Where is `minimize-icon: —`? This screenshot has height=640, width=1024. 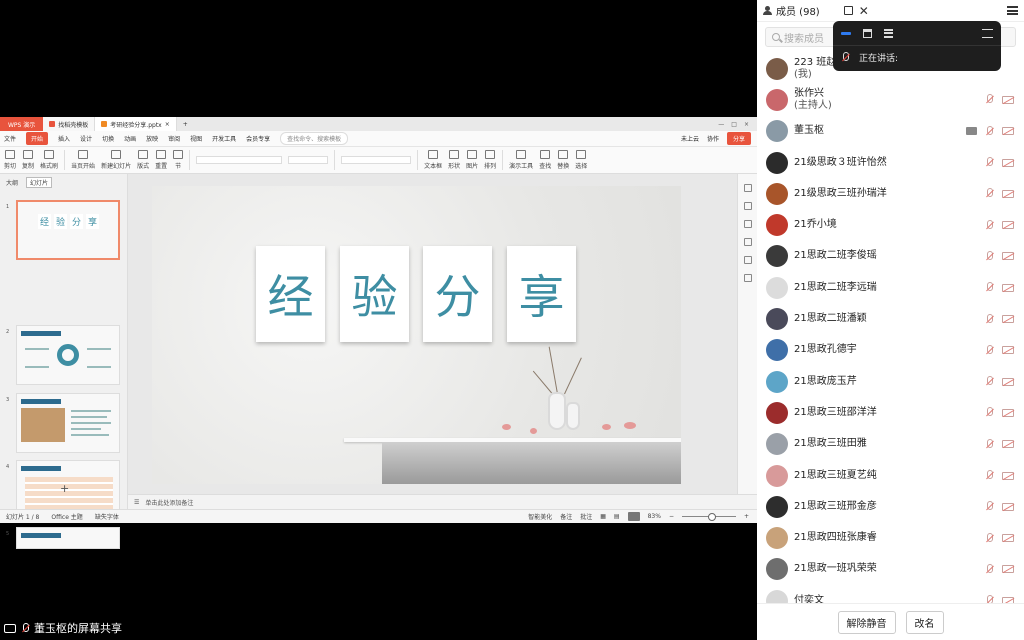 minimize-icon: — is located at coordinates (721, 124).